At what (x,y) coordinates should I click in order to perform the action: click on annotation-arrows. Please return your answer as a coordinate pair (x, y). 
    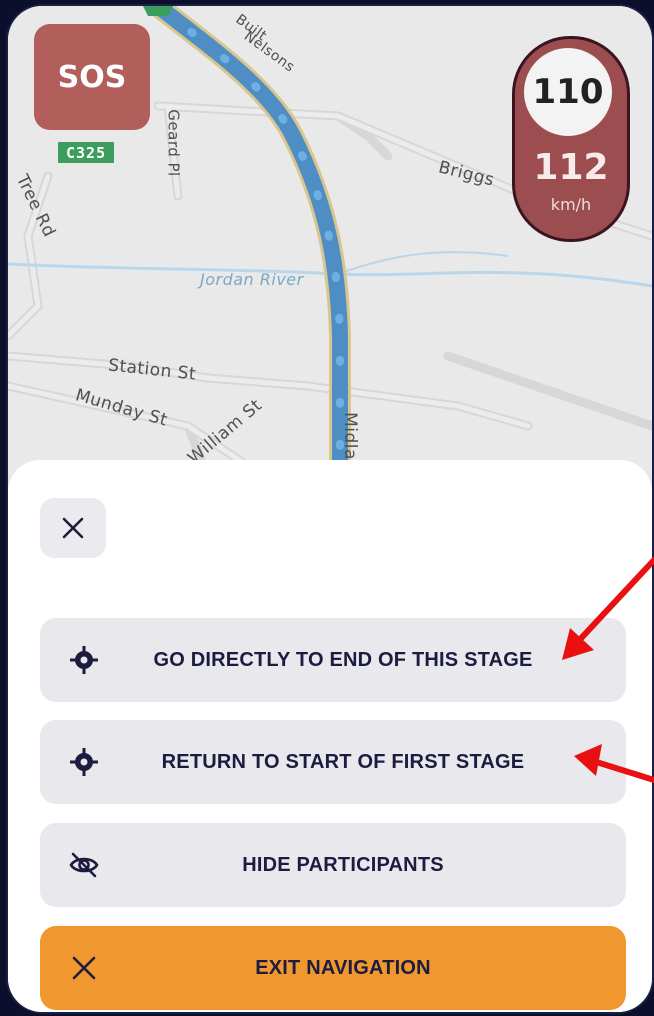
    Looking at the image, I should click on (608, 670).